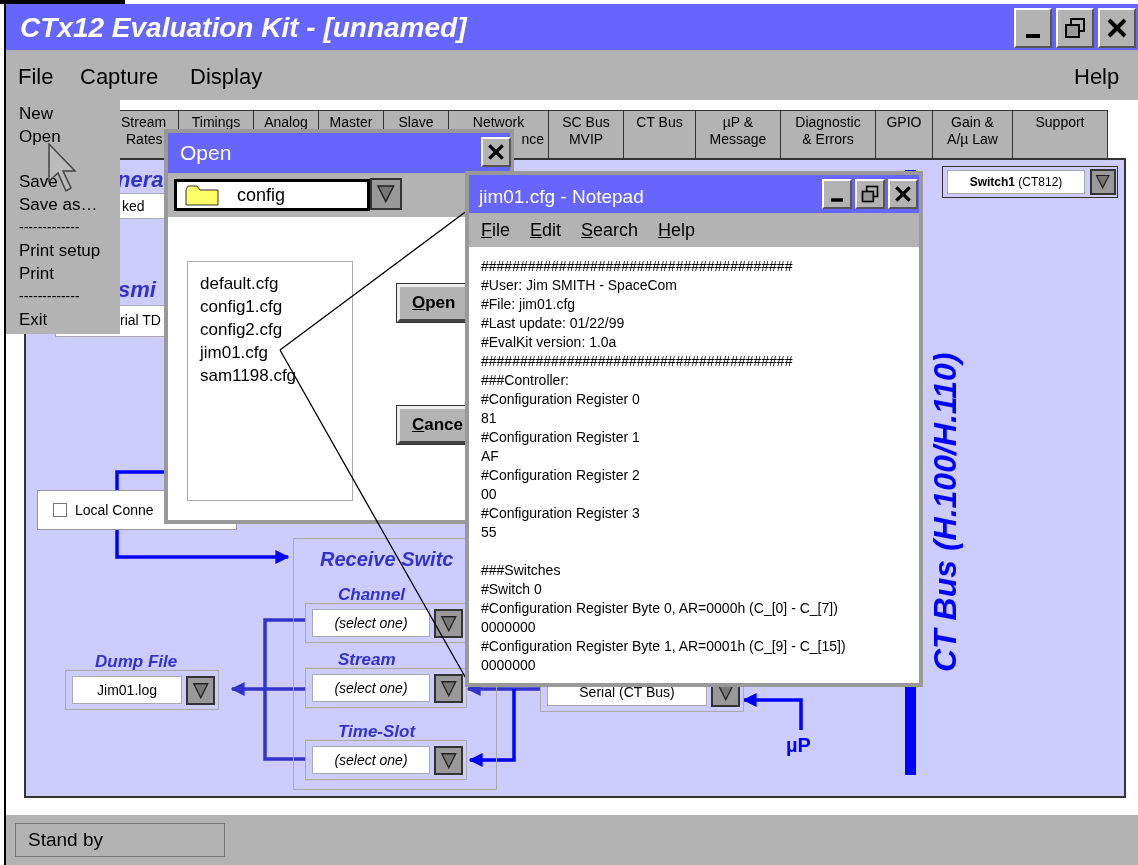 Image resolution: width=1138 pixels, height=865 pixels. I want to click on checkbox, so click(60, 510).